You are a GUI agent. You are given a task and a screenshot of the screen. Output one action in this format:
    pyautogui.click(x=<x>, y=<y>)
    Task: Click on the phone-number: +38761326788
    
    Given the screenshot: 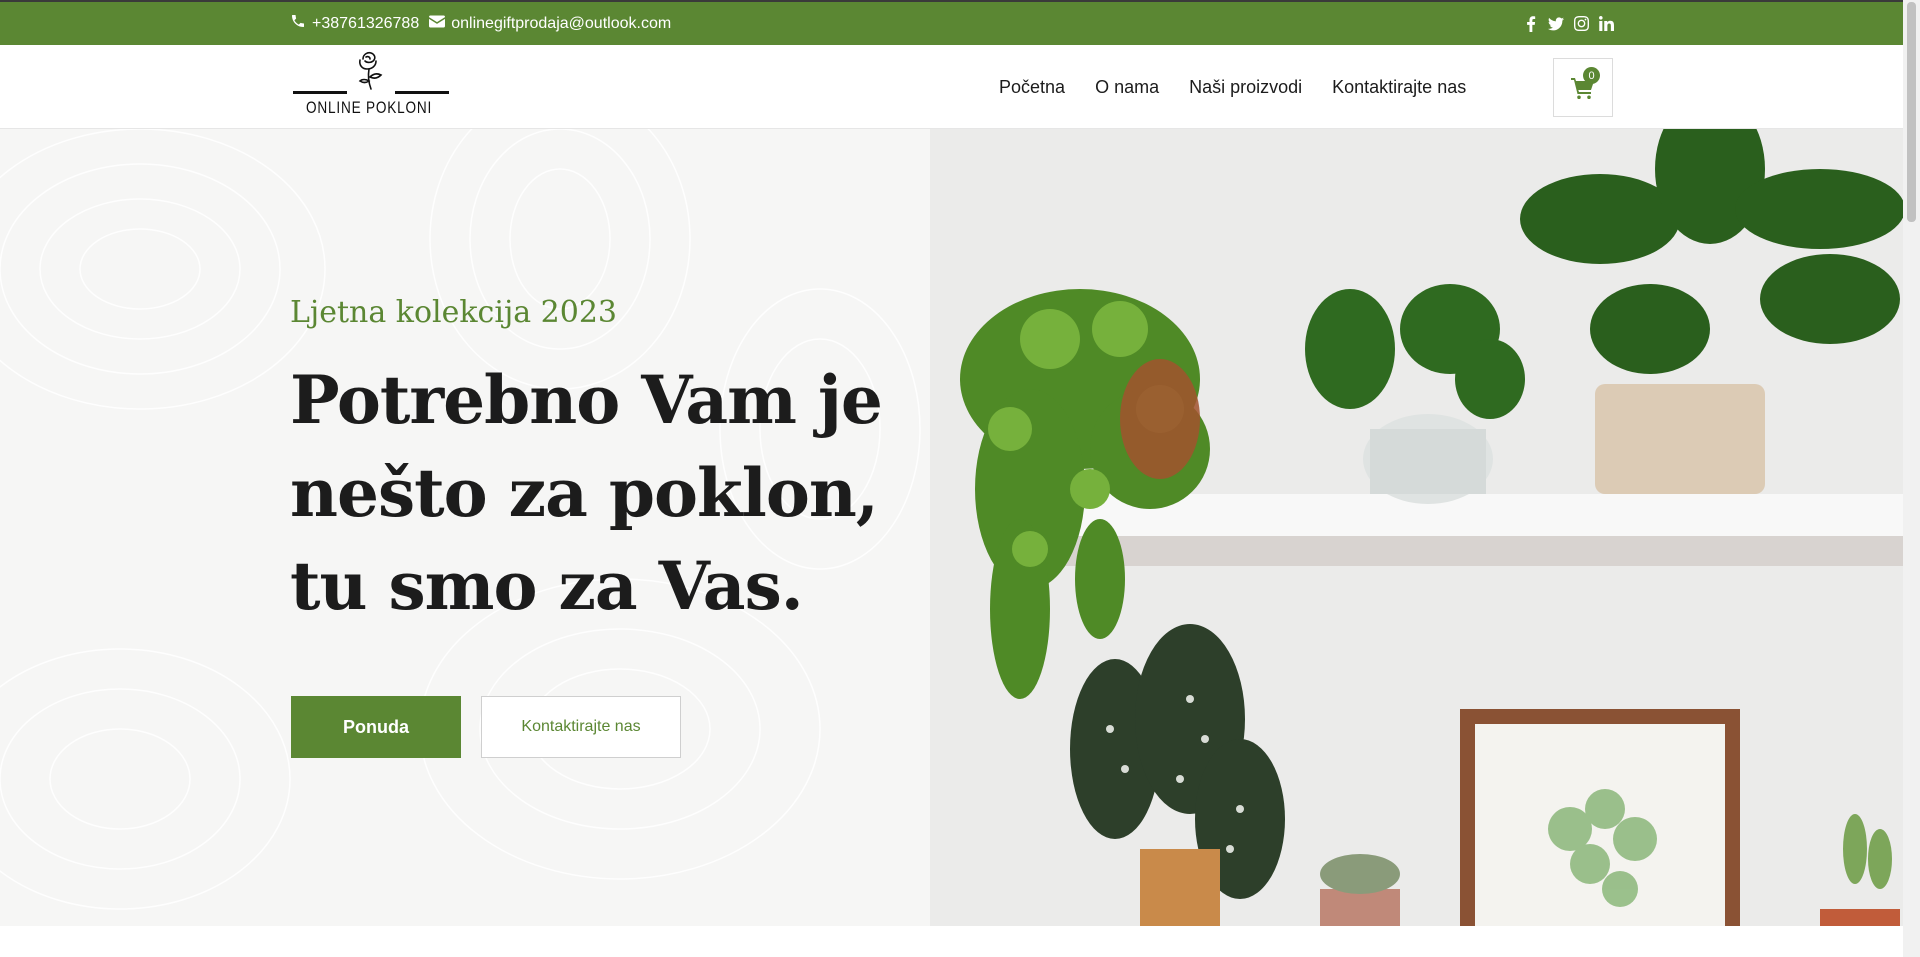 What is the action you would take?
    pyautogui.click(x=366, y=23)
    